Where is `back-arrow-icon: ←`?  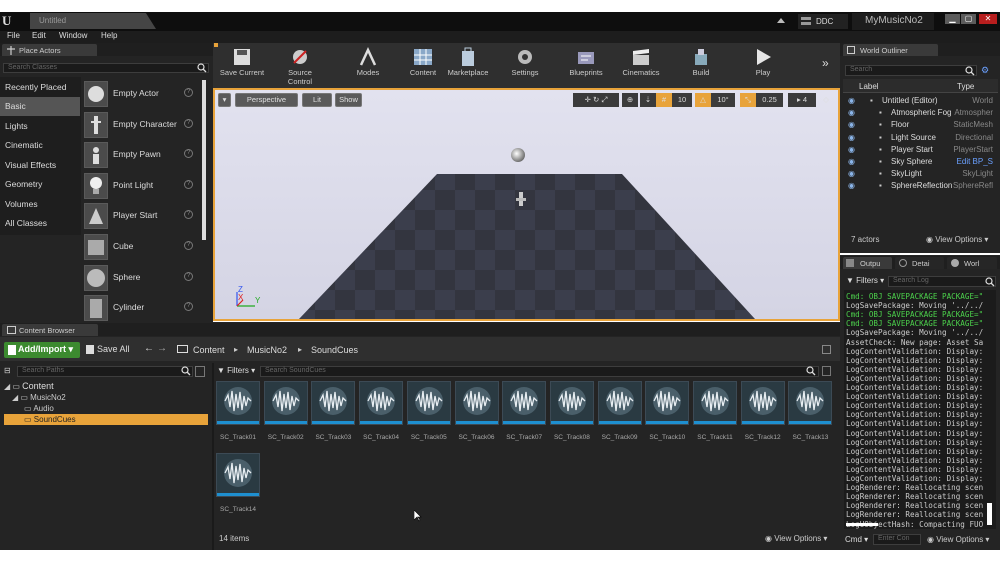
back-arrow-icon: ← is located at coordinates (149, 348).